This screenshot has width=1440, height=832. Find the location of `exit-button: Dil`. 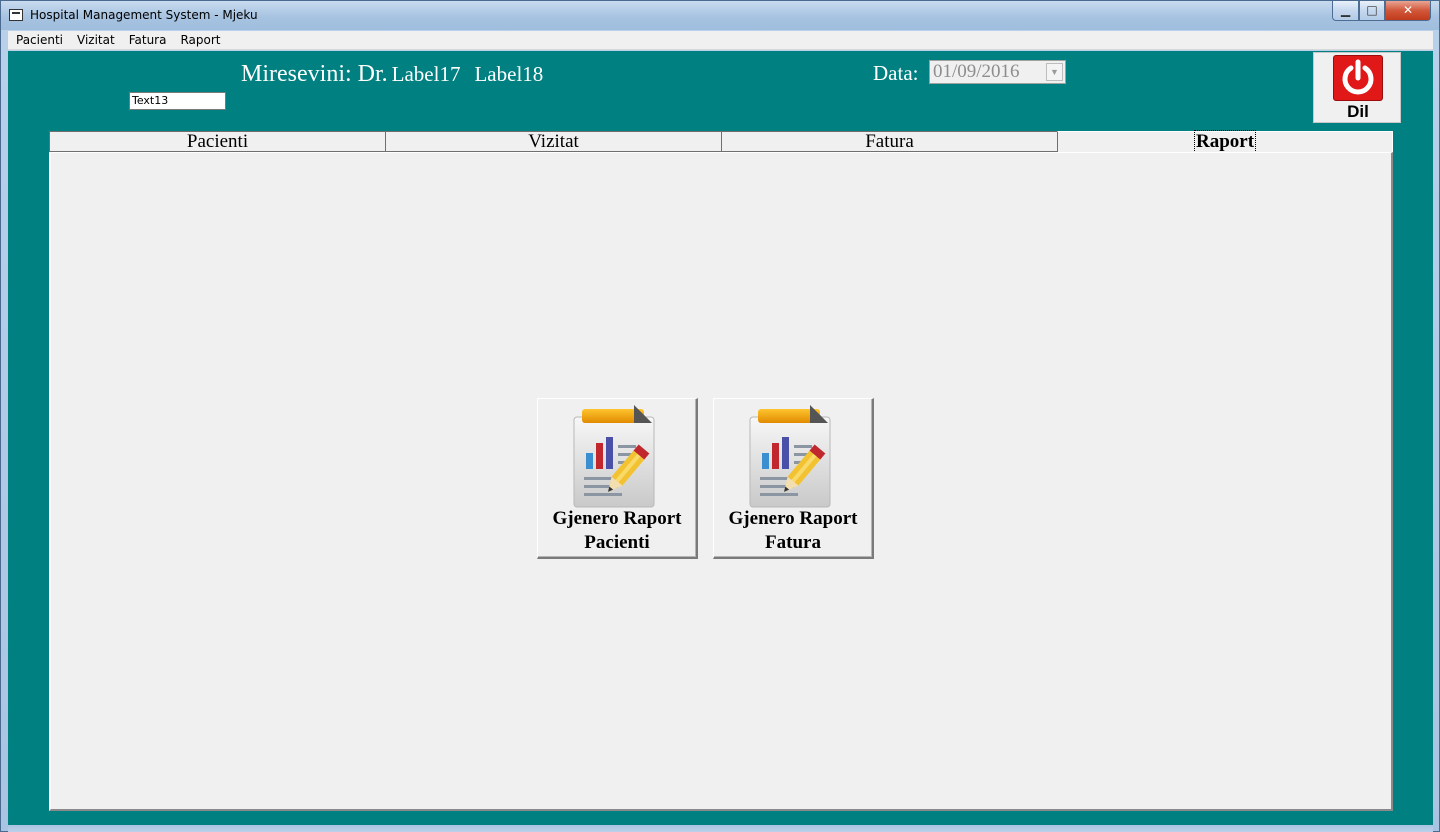

exit-button: Dil is located at coordinates (1357, 87).